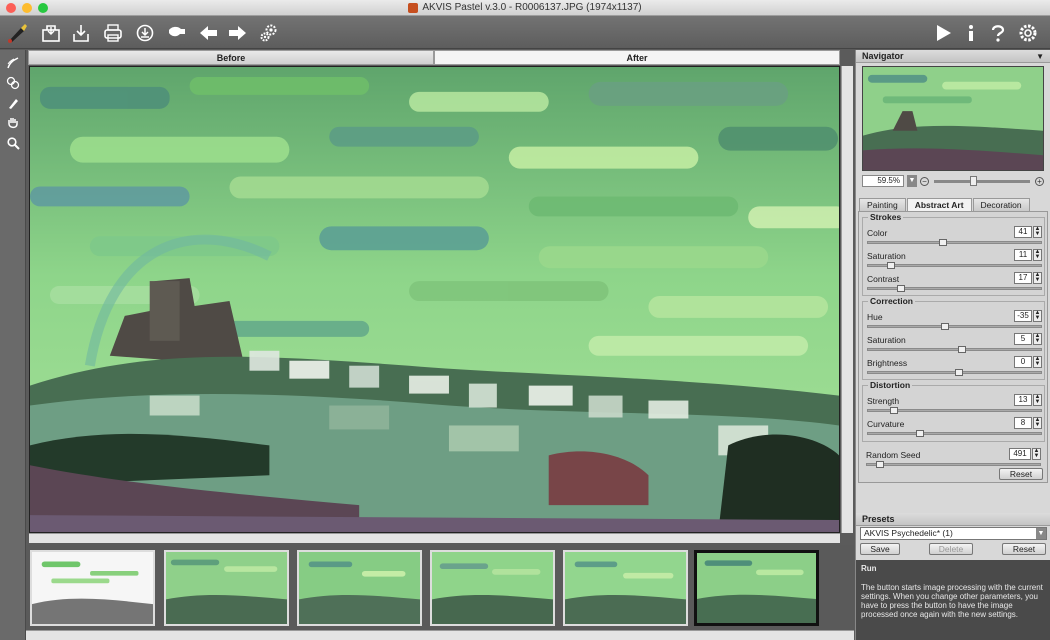 This screenshot has width=1050, height=640. I want to click on close-window-button, so click(11, 8).